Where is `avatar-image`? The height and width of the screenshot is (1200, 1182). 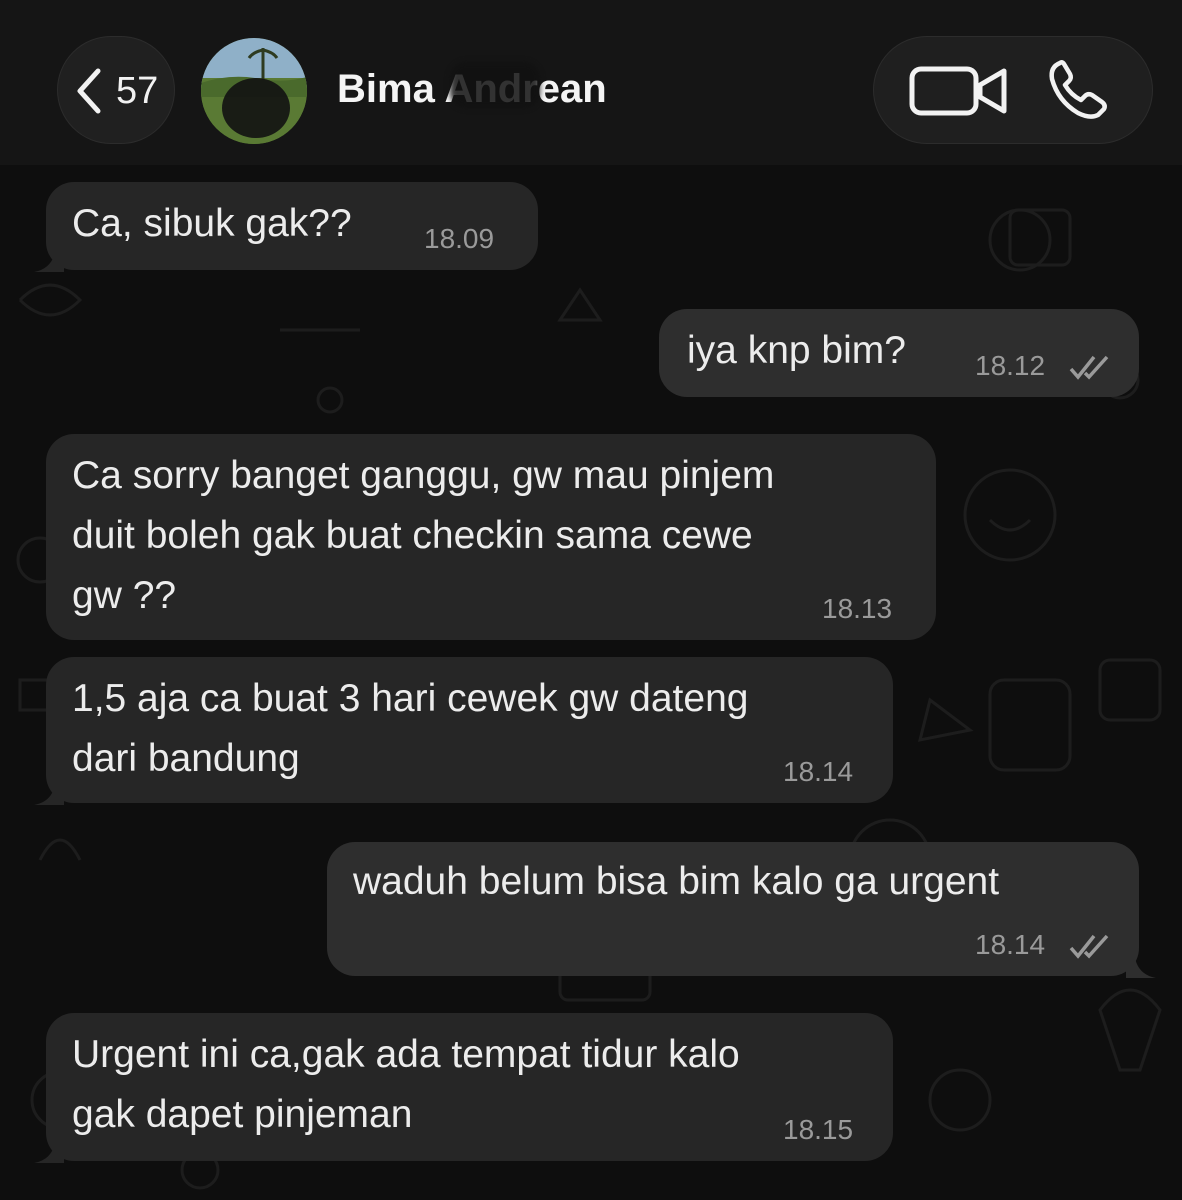
avatar-image is located at coordinates (254, 91).